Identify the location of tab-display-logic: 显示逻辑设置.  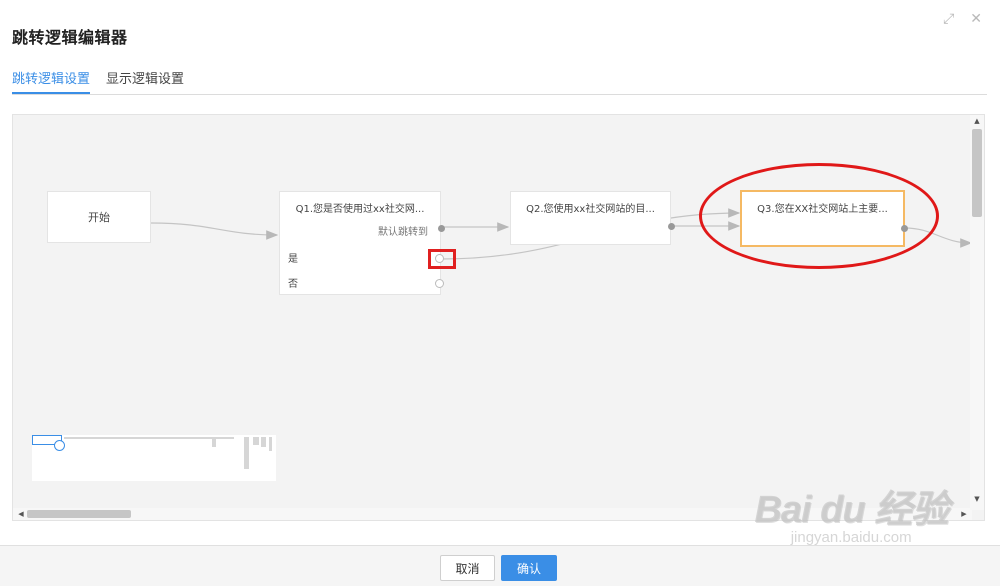
(145, 81).